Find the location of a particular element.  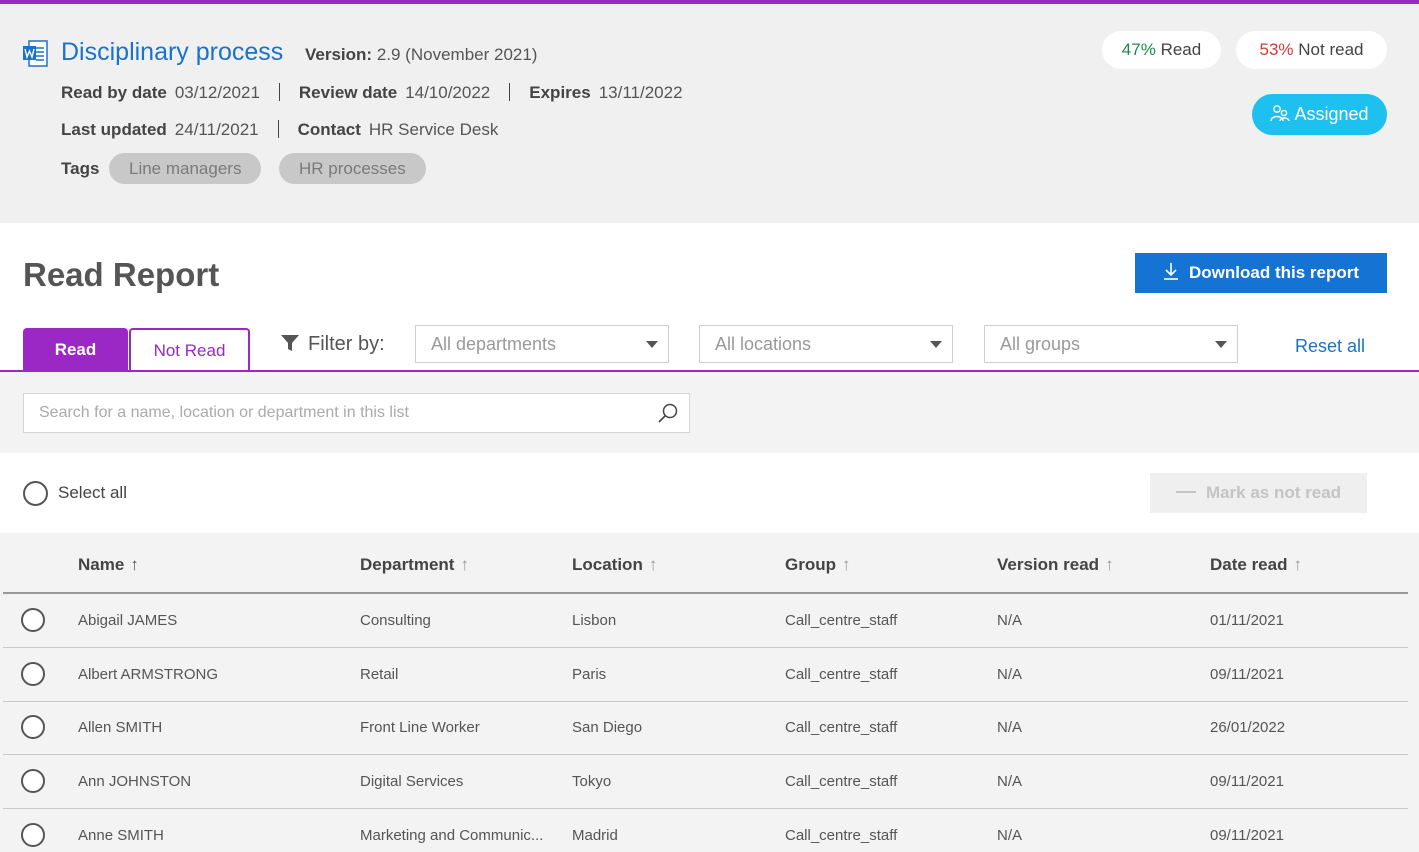

download-icon is located at coordinates (1171, 271).